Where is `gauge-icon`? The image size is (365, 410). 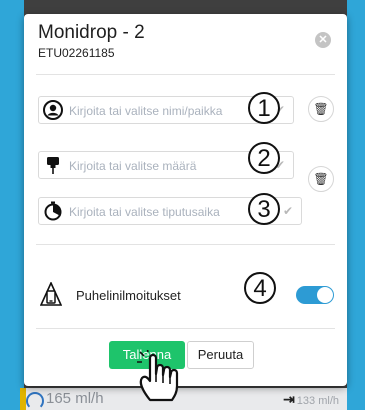
gauge-icon is located at coordinates (35, 401).